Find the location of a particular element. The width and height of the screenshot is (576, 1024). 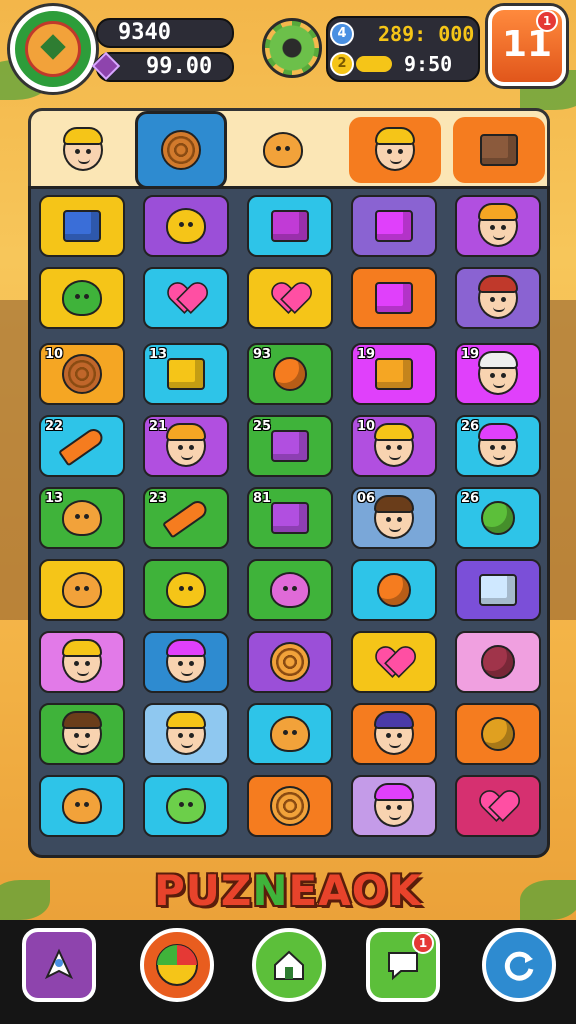

box-icon is located at coordinates (290, 446).